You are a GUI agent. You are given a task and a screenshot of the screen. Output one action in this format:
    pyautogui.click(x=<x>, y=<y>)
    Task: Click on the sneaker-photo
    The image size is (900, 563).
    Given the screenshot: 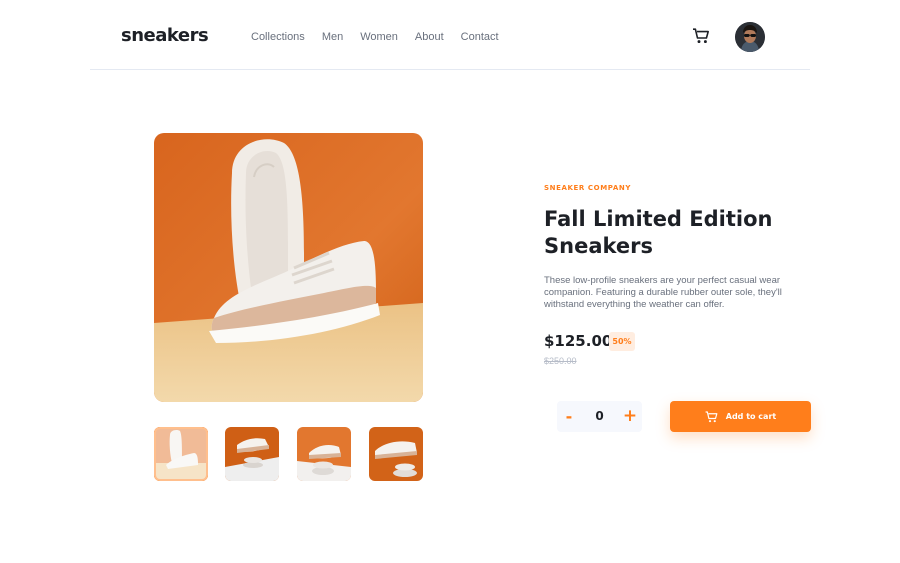 What is the action you would take?
    pyautogui.click(x=288, y=267)
    